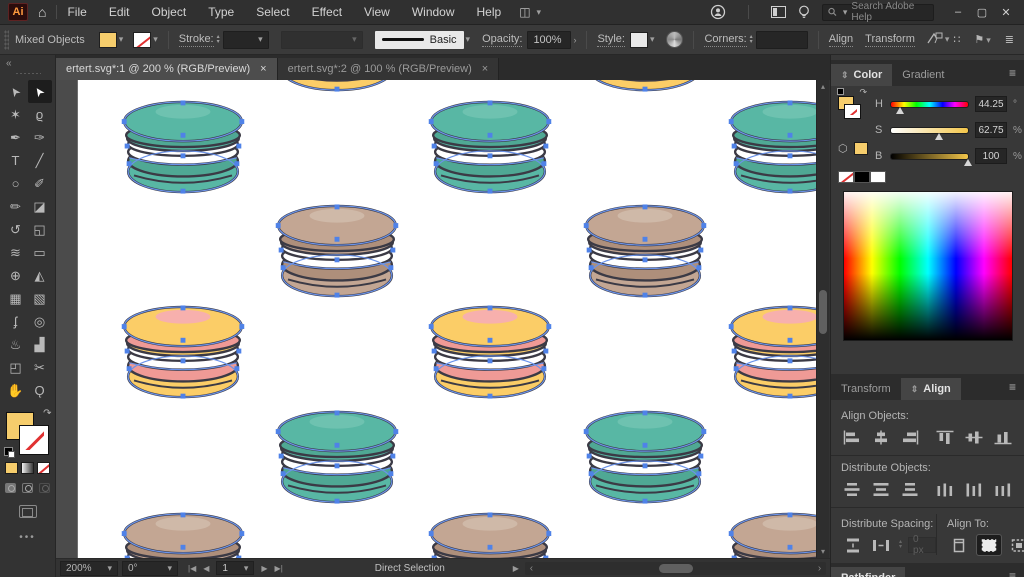 The height and width of the screenshot is (577, 1024). I want to click on style-swatch, so click(638, 39).